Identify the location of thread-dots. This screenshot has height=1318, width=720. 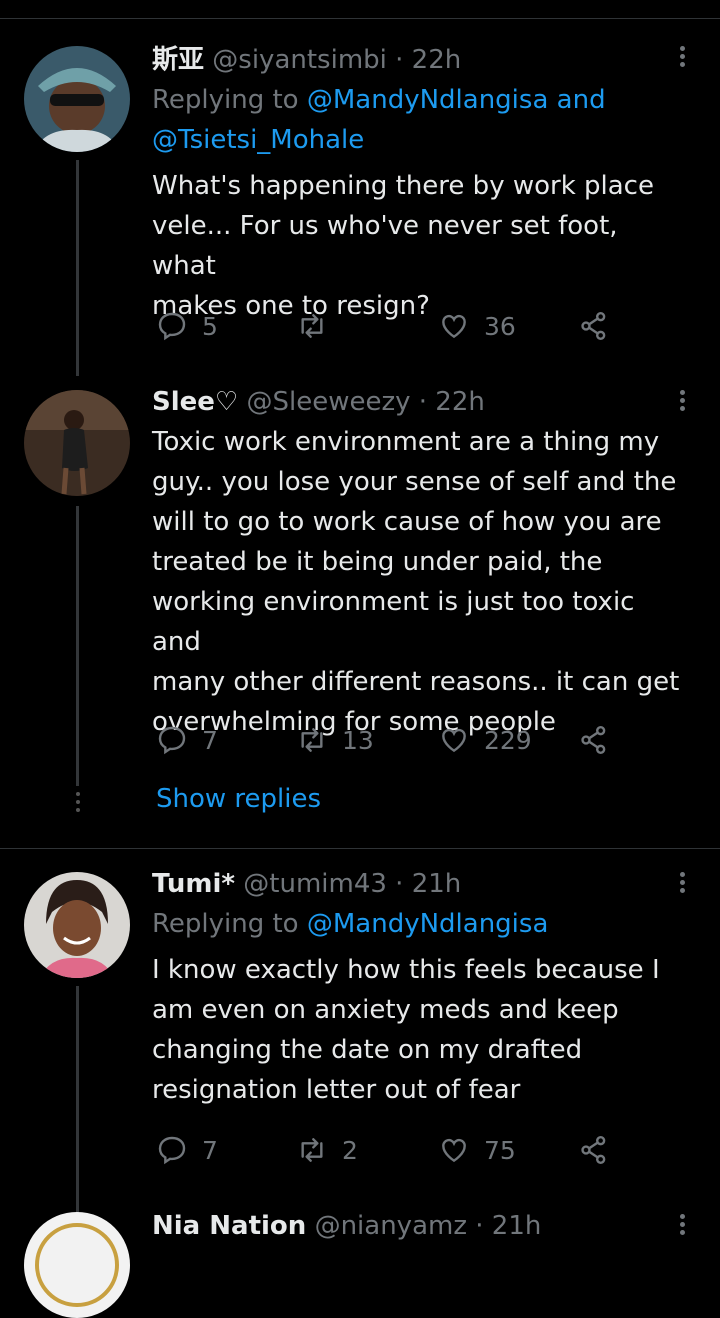
(78, 804).